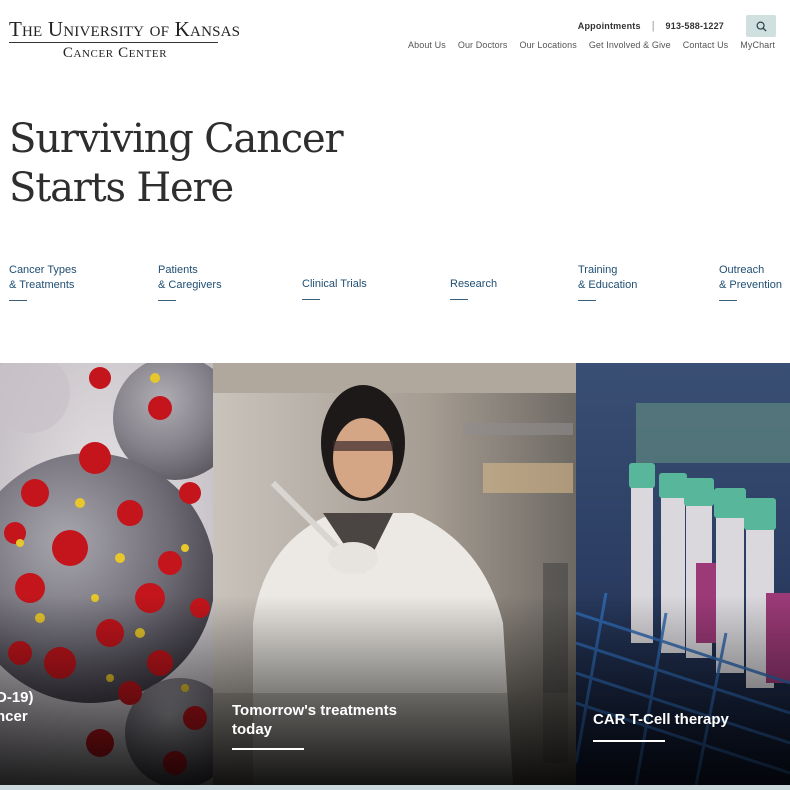 This screenshot has width=790, height=790. Describe the element at coordinates (661, 719) in the screenshot. I see `tile-label-line1: CAR T-Cell therapy` at that location.